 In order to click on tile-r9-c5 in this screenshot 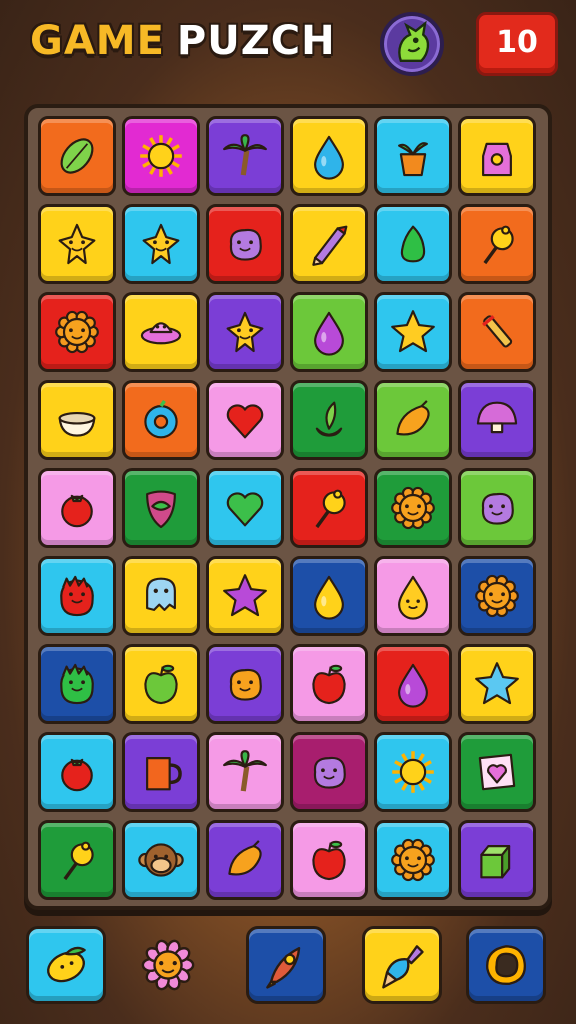, I will do `click(413, 860)`.